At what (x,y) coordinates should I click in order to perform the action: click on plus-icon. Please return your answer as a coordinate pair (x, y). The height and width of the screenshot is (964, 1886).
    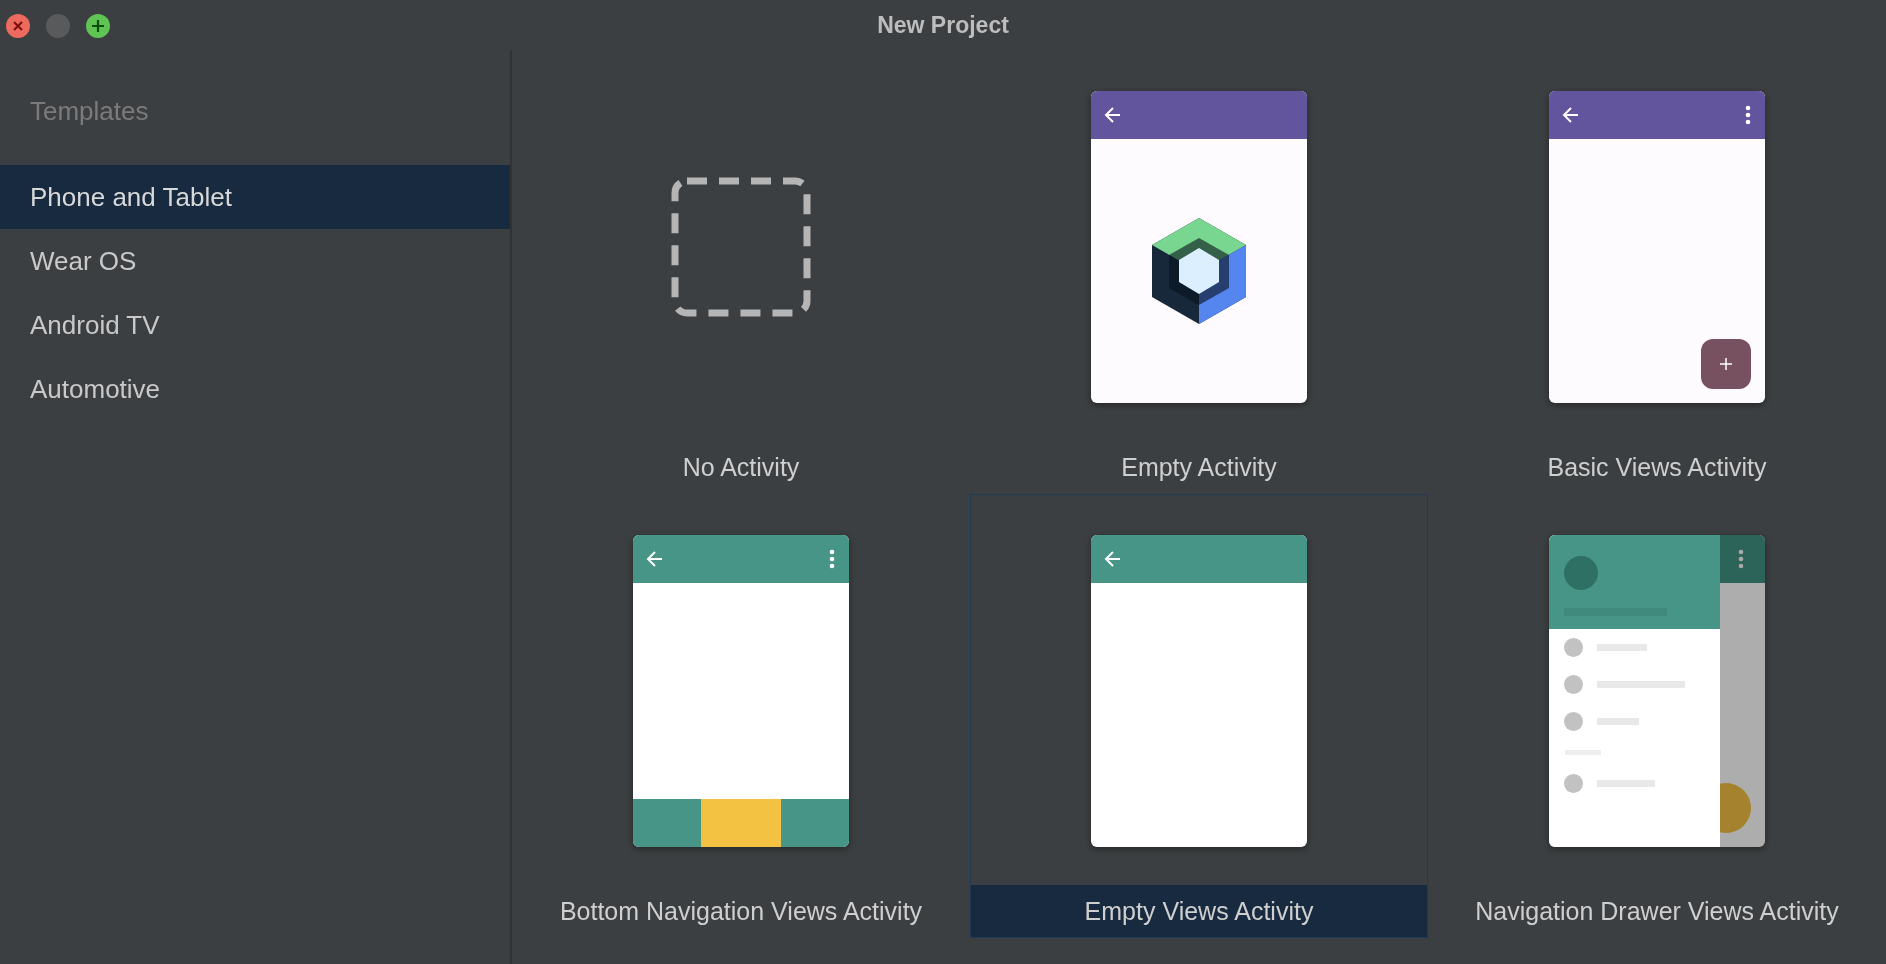
    Looking at the image, I should click on (98, 26).